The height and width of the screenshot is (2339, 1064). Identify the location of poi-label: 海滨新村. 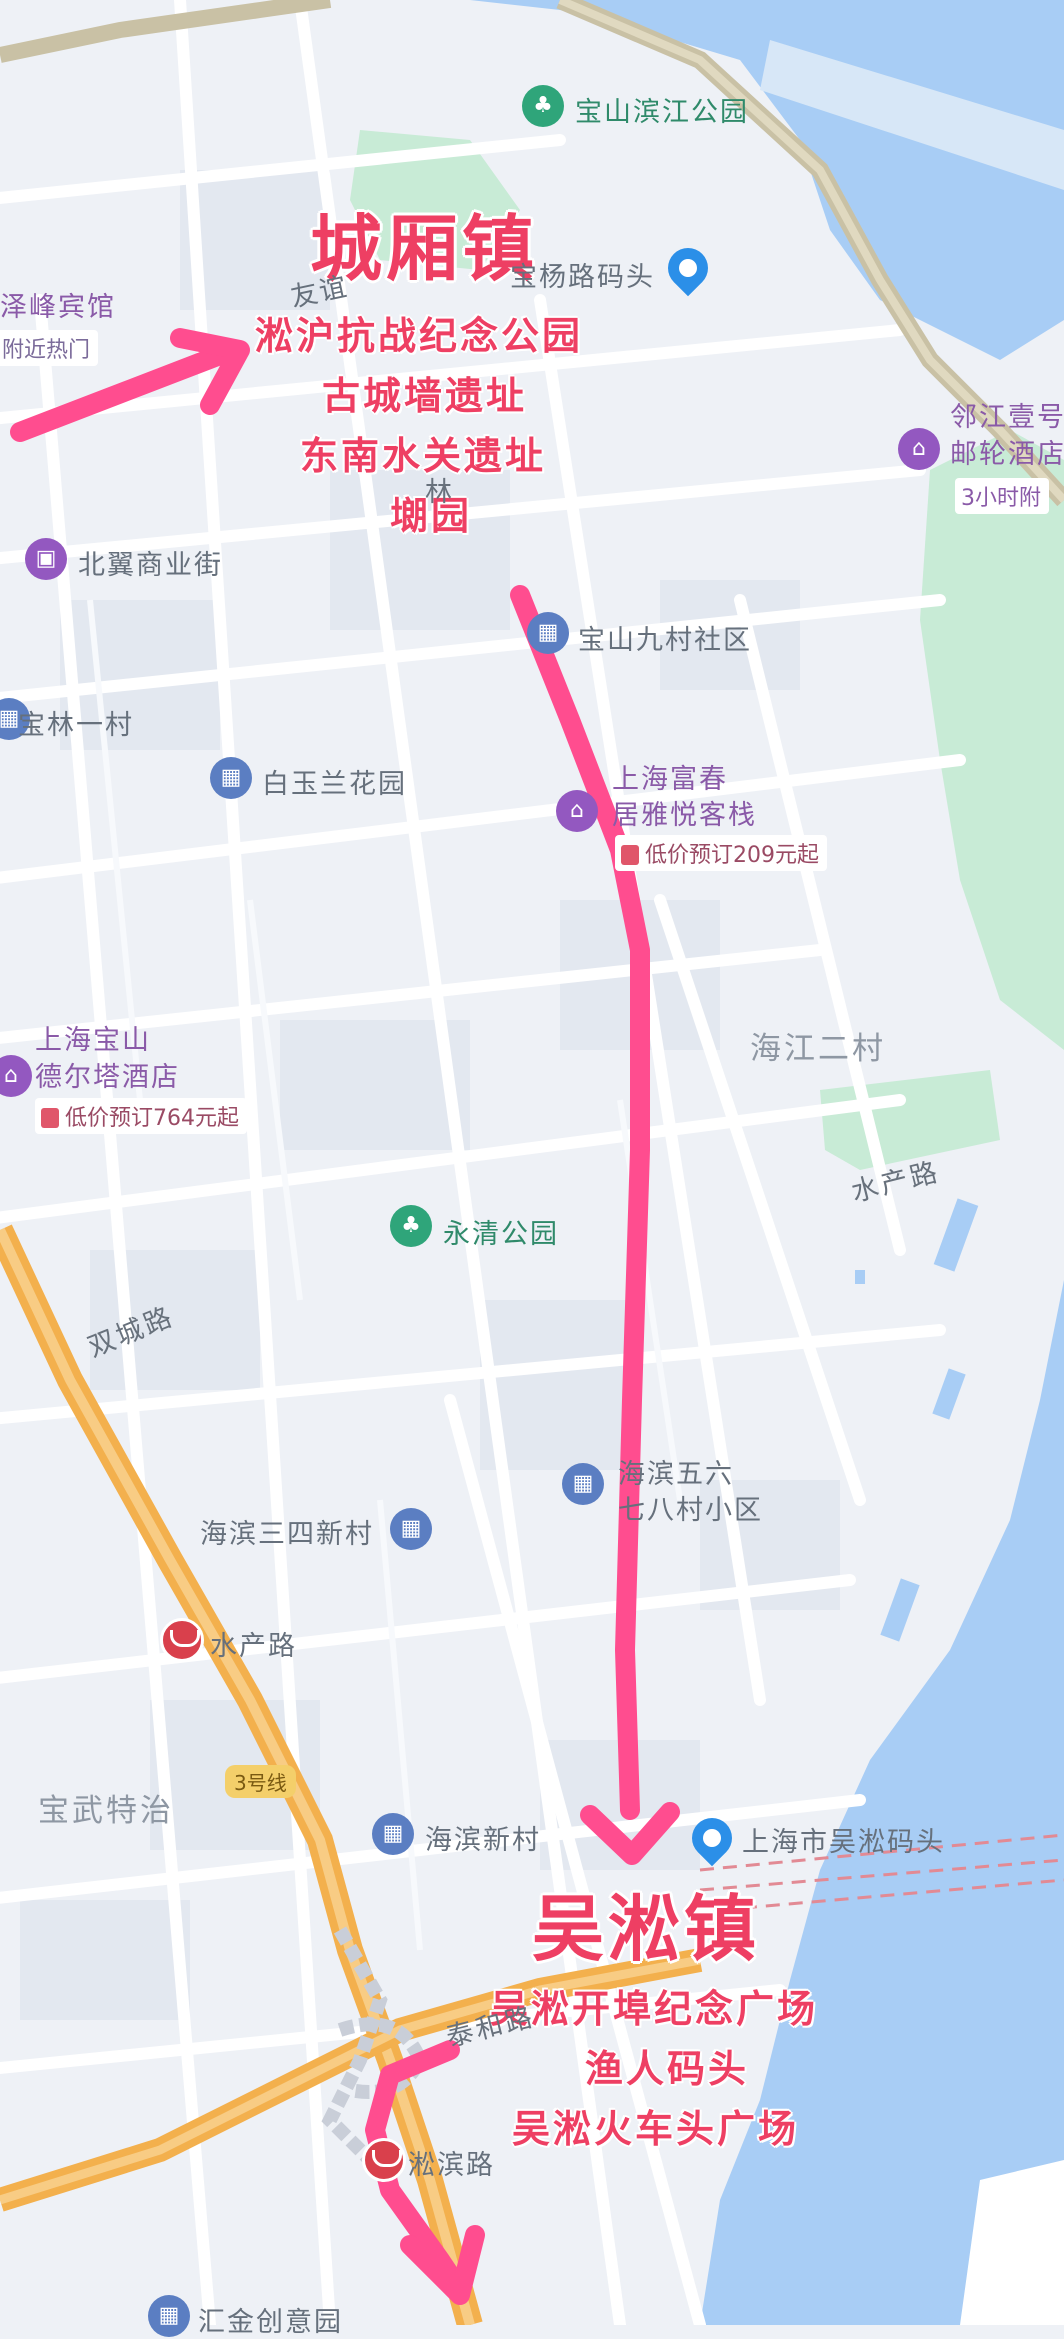
(483, 1837).